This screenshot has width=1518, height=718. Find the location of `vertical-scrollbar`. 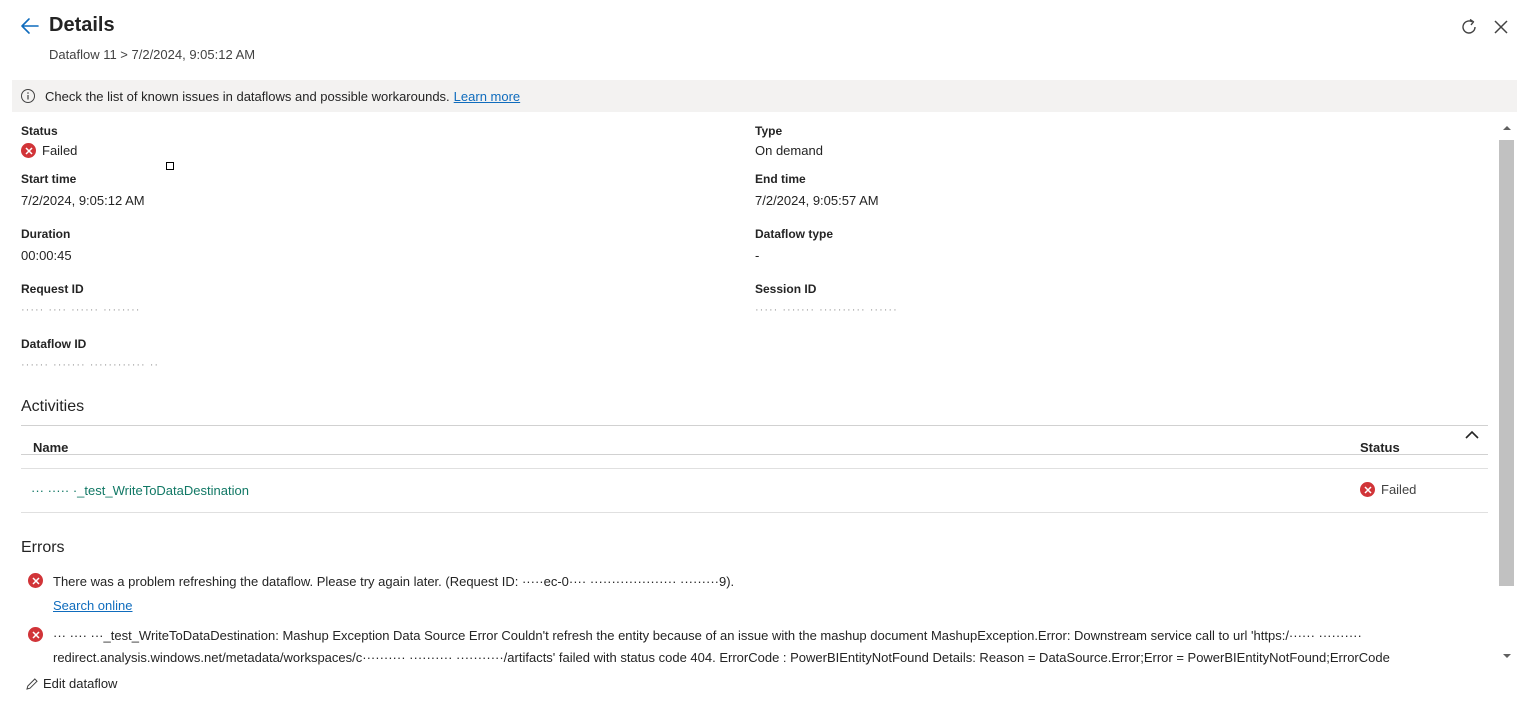

vertical-scrollbar is located at coordinates (1507, 393).